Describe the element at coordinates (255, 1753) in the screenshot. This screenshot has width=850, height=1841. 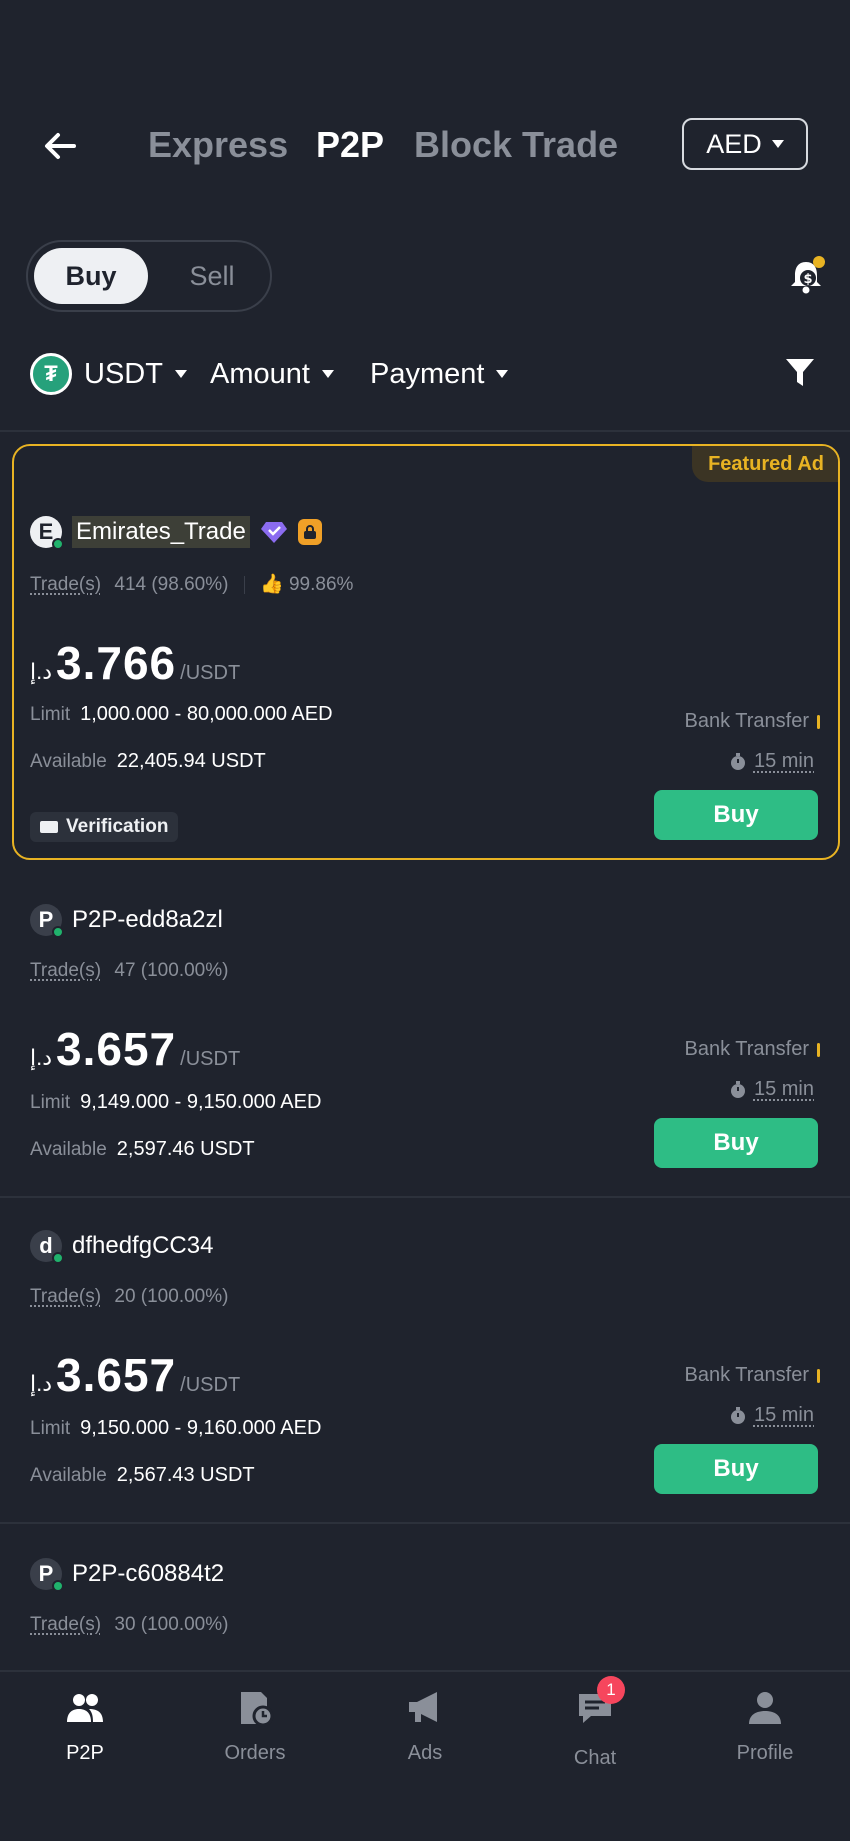
I see `nav-label: Orders` at that location.